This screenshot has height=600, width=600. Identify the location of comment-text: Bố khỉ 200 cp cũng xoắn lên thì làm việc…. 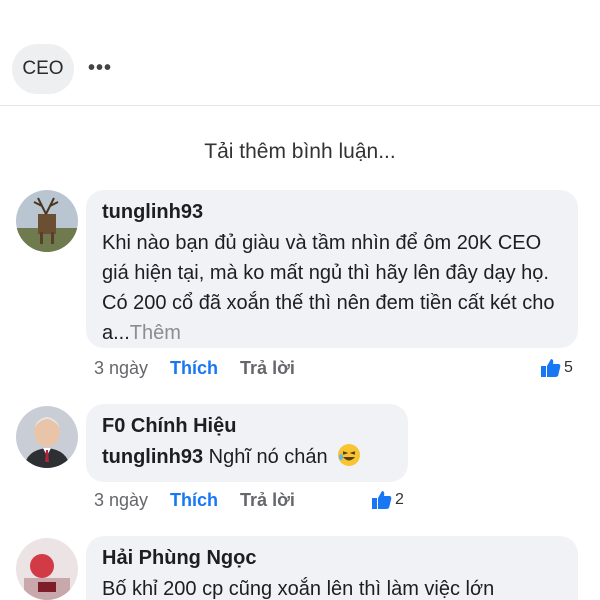
(298, 589).